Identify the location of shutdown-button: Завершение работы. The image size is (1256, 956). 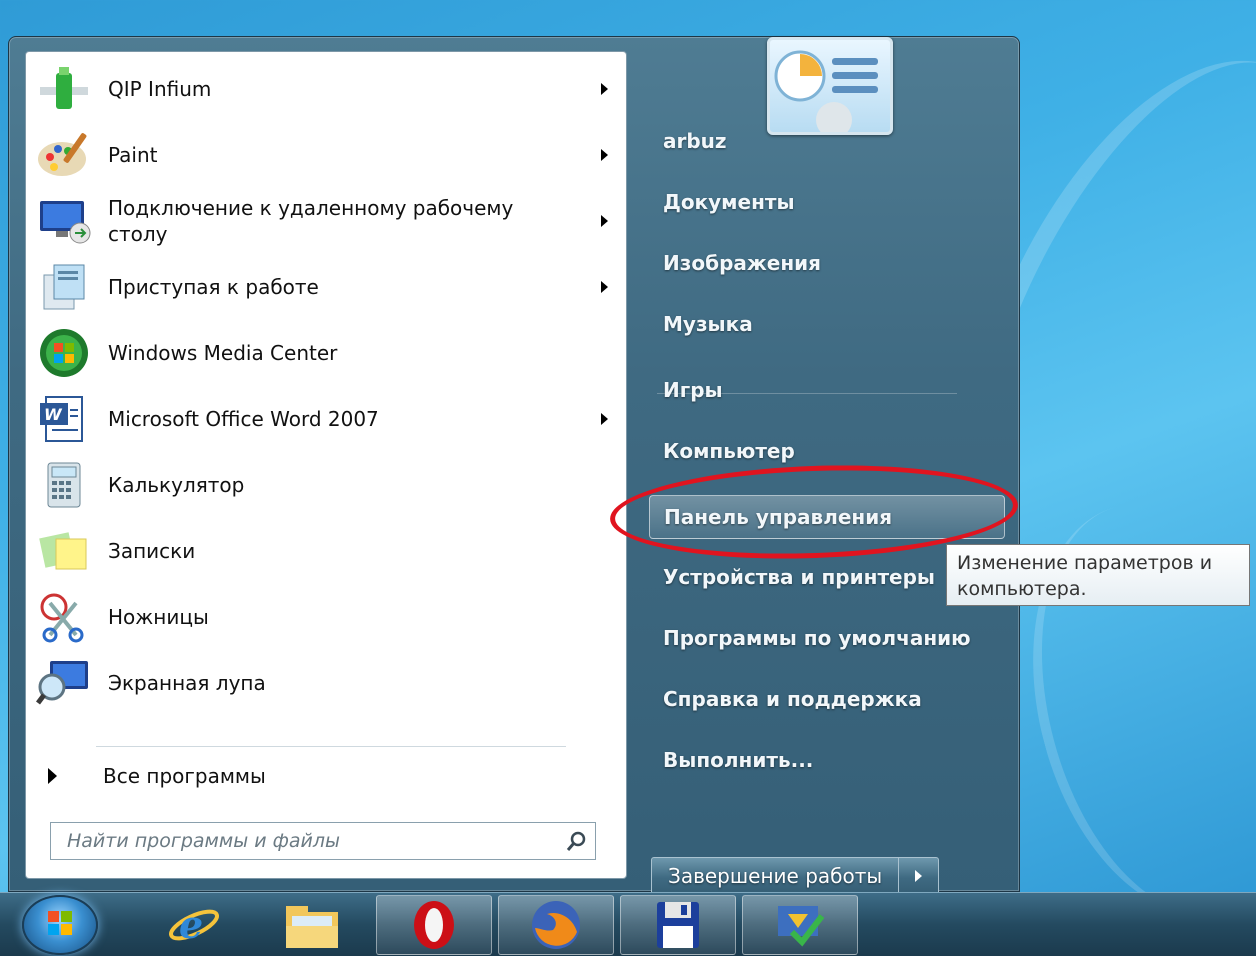
(775, 876).